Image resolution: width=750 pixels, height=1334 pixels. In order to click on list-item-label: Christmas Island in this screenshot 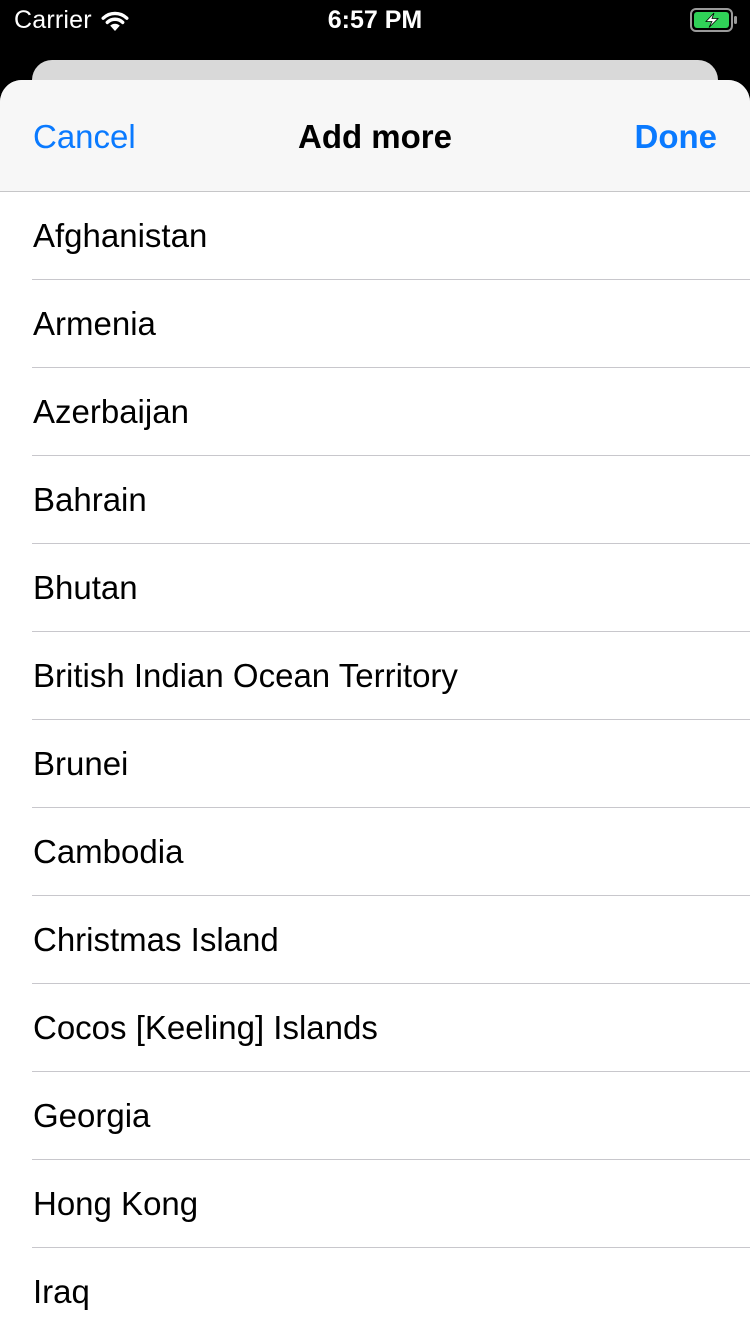, I will do `click(156, 939)`.